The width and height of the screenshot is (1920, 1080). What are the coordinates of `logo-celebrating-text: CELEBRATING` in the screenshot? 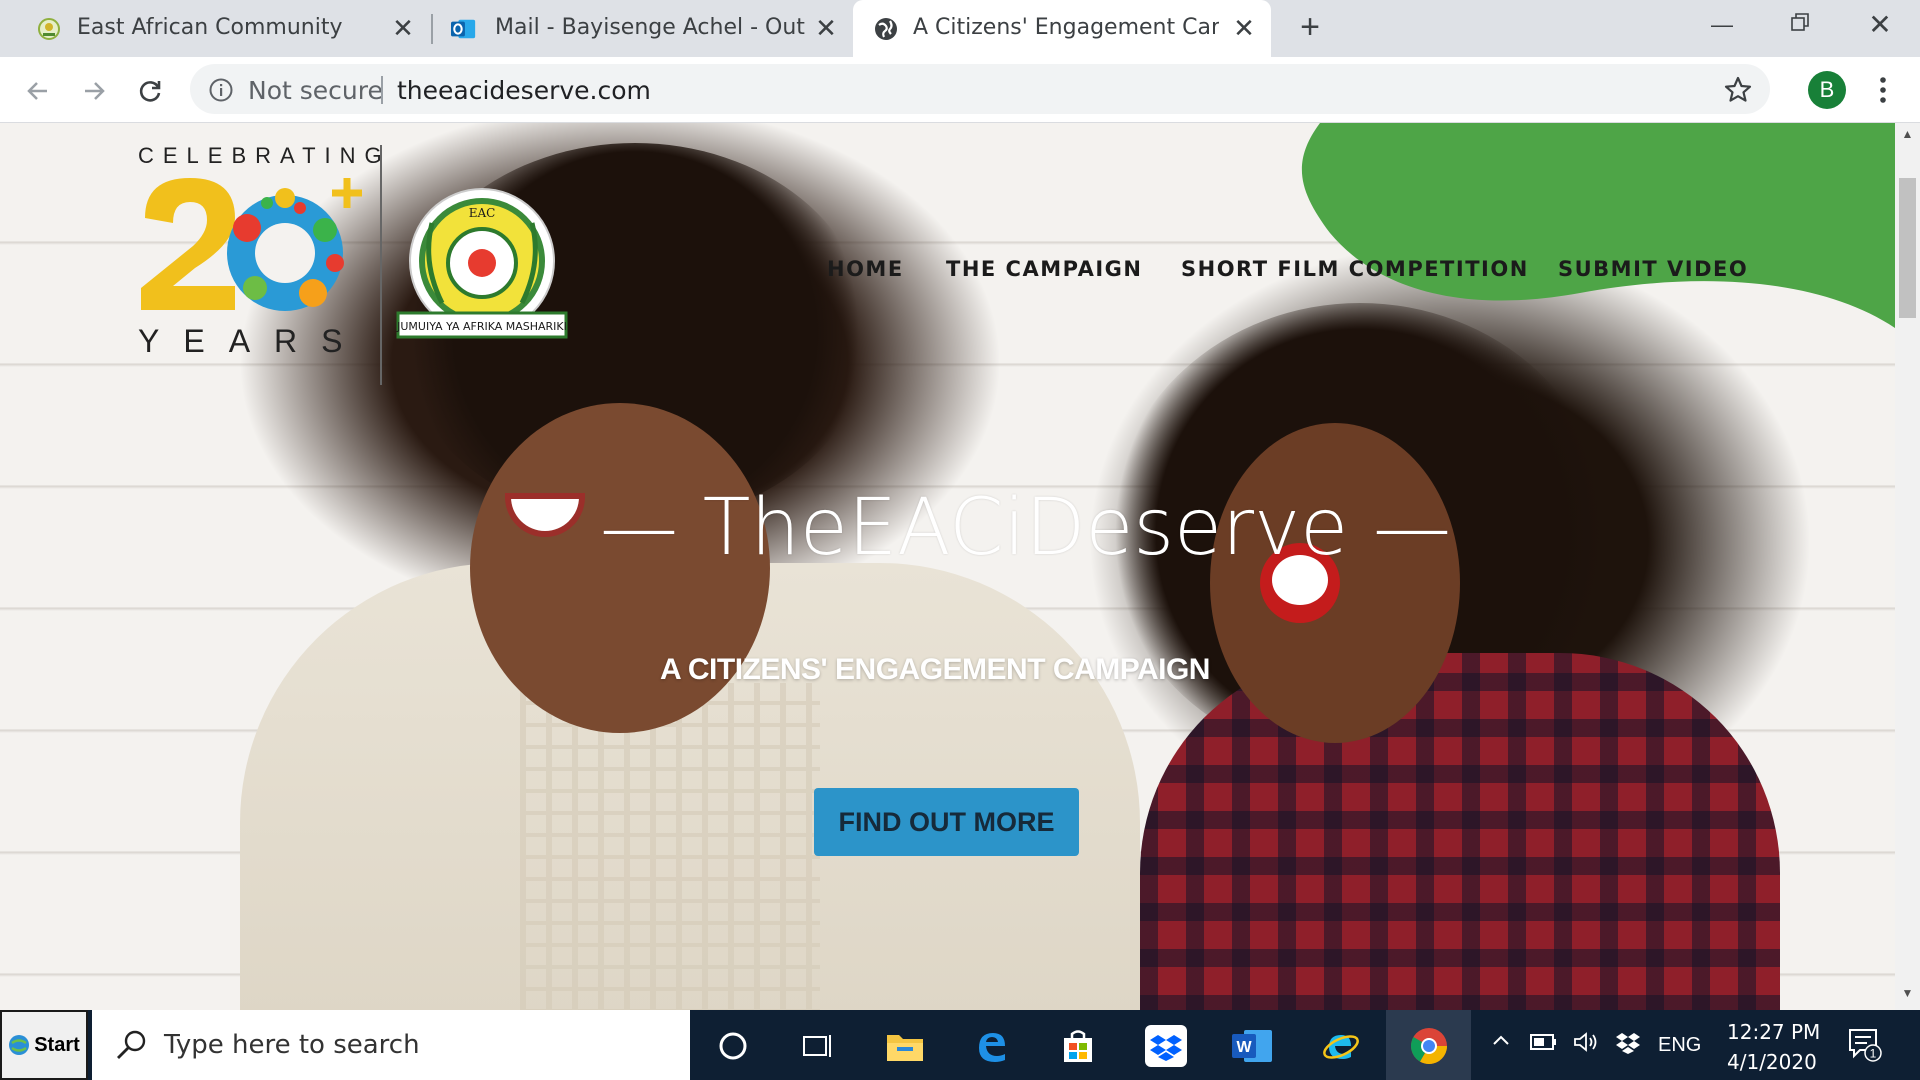 It's located at (264, 155).